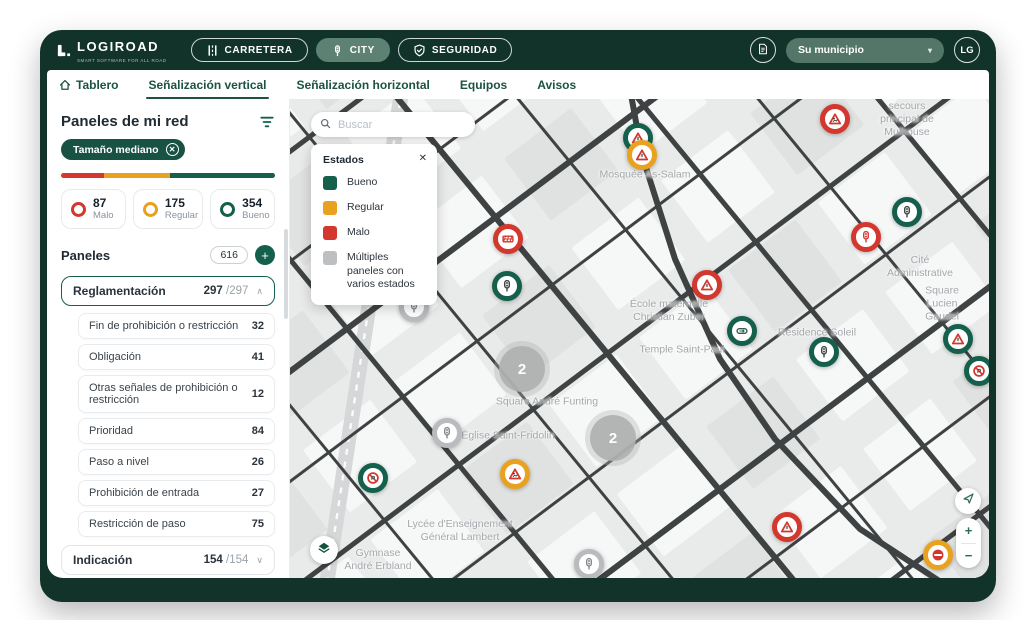  Describe the element at coordinates (249, 50) in the screenshot. I see `module-button: CARRETERA` at that location.